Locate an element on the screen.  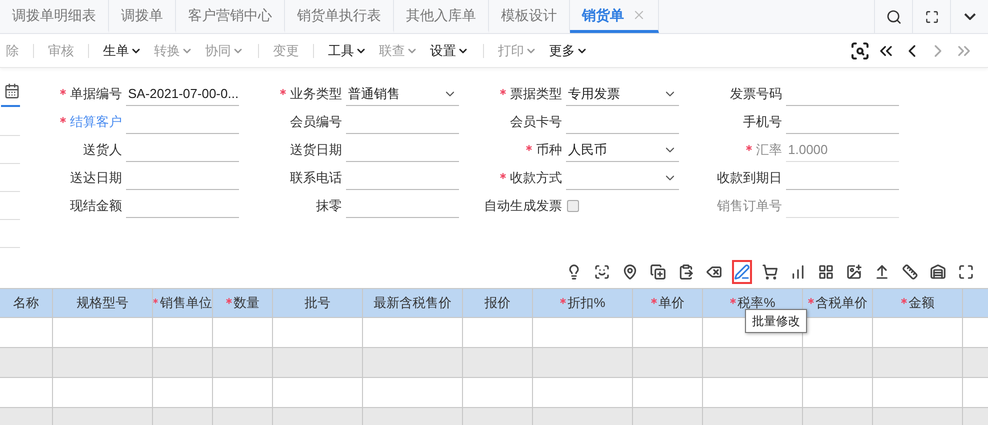
field-label: 送达日期 is located at coordinates (96, 178).